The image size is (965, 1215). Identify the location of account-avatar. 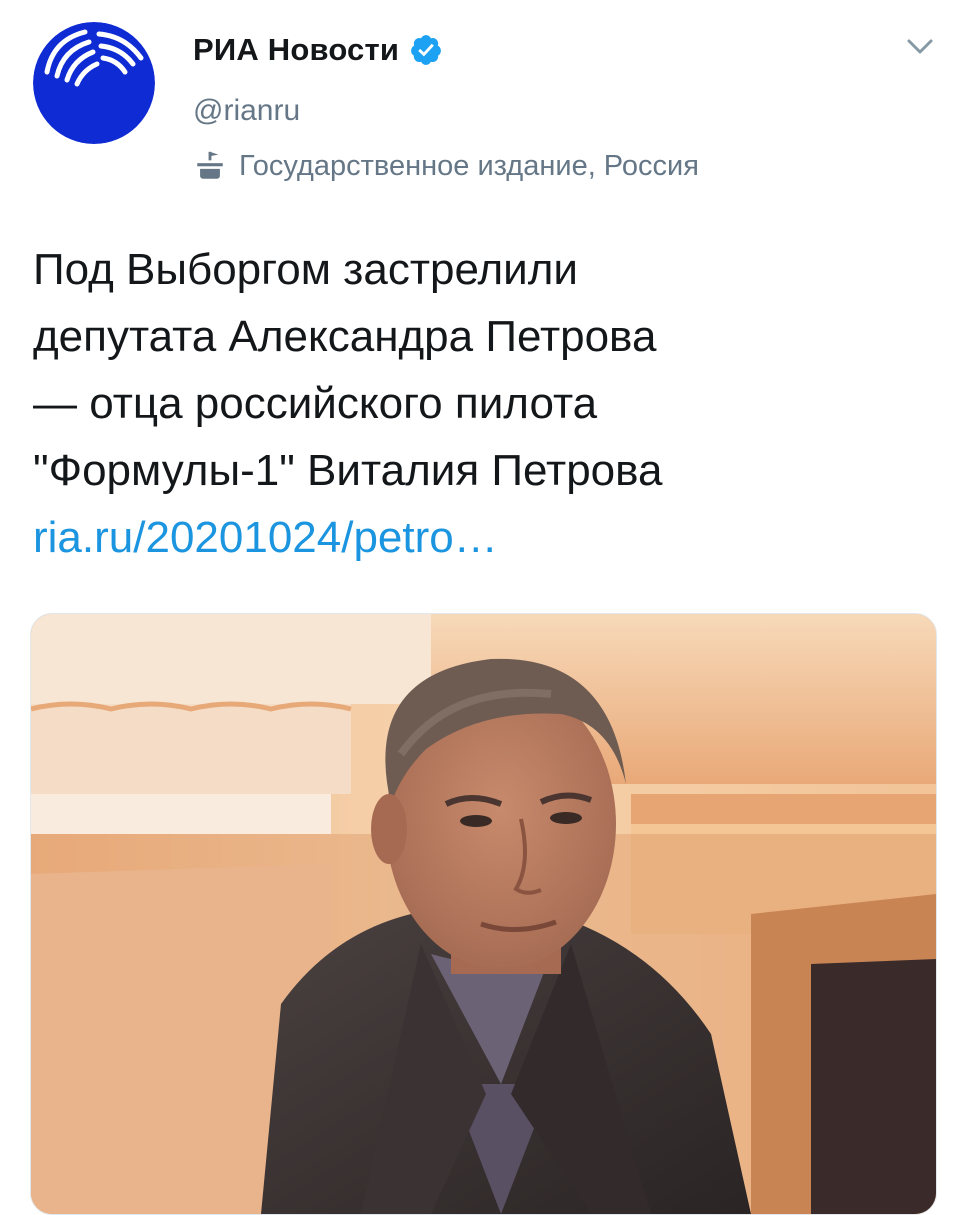
(94, 83).